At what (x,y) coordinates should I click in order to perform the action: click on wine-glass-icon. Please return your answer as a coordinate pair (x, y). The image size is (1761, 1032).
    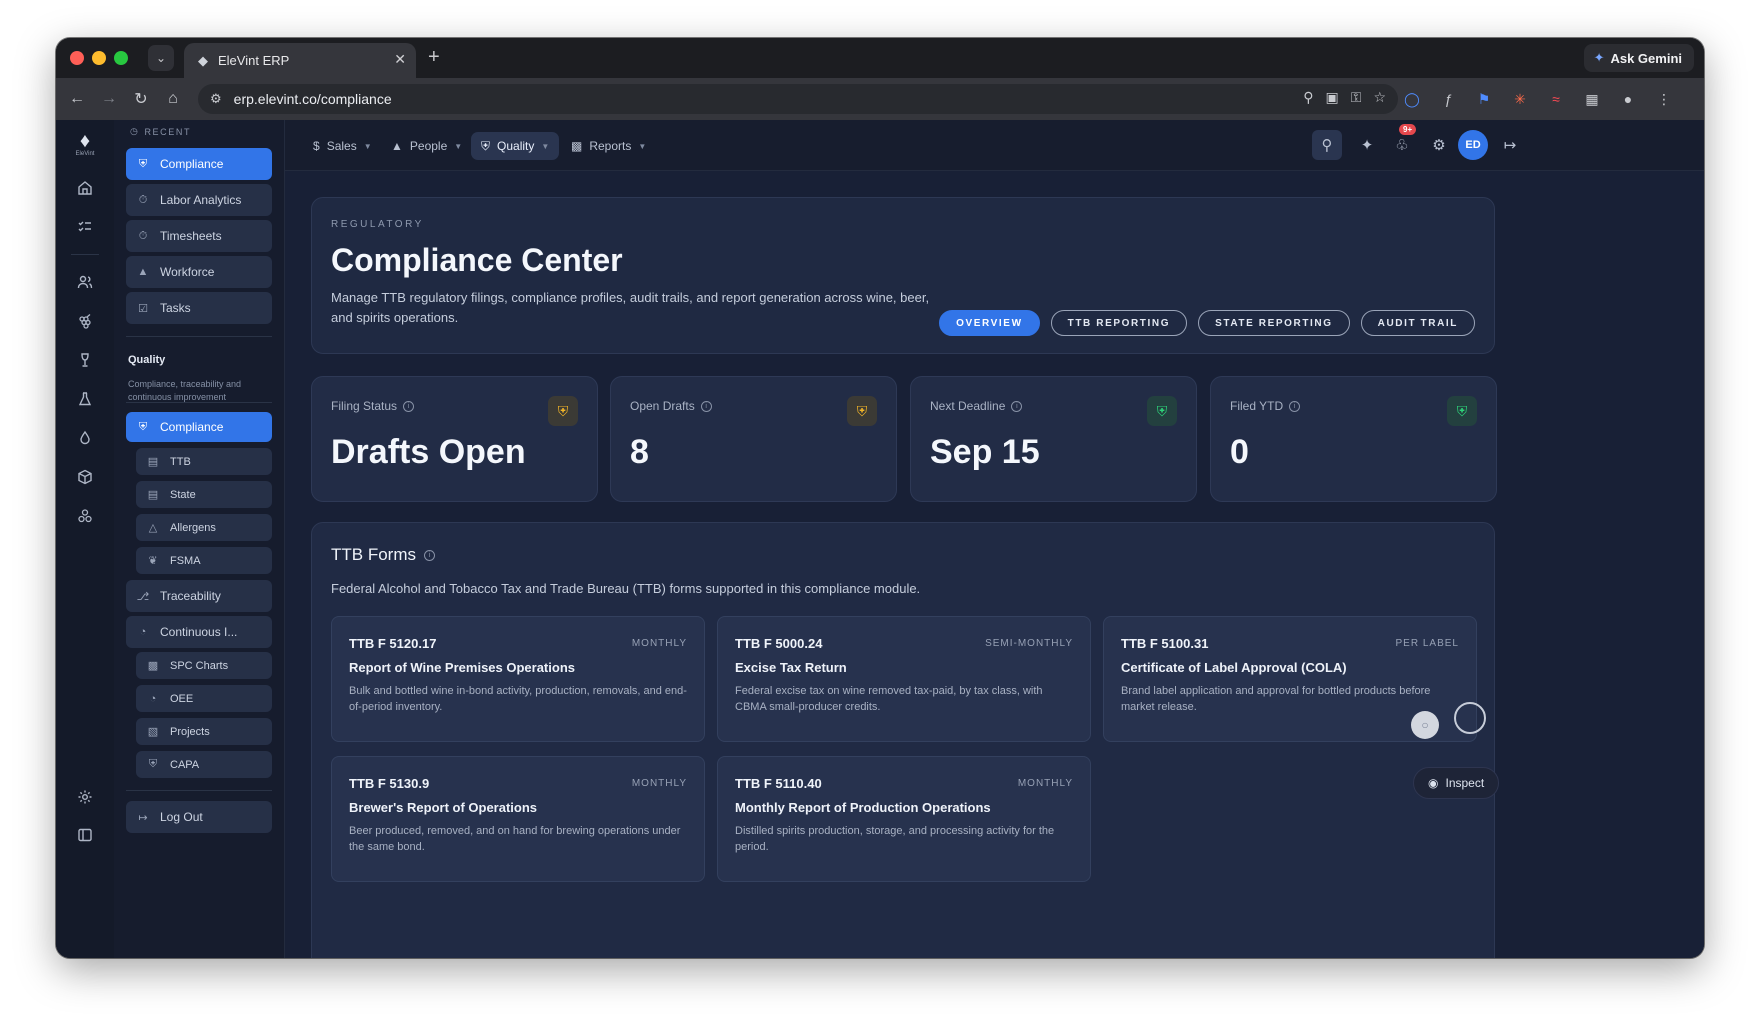
    Looking at the image, I should click on (85, 360).